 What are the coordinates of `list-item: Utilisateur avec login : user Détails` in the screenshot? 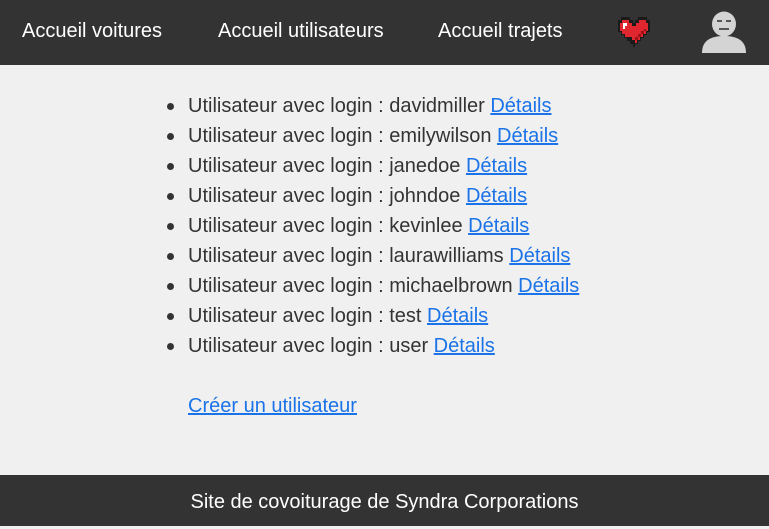 It's located at (372, 346).